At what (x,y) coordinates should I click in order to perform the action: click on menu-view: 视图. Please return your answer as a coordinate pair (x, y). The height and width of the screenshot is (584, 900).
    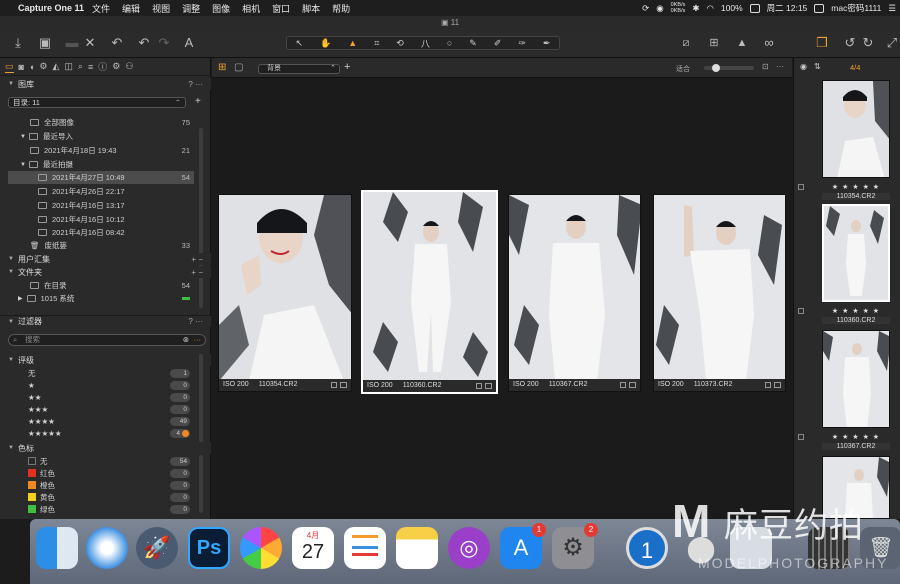
    Looking at the image, I should click on (161, 8).